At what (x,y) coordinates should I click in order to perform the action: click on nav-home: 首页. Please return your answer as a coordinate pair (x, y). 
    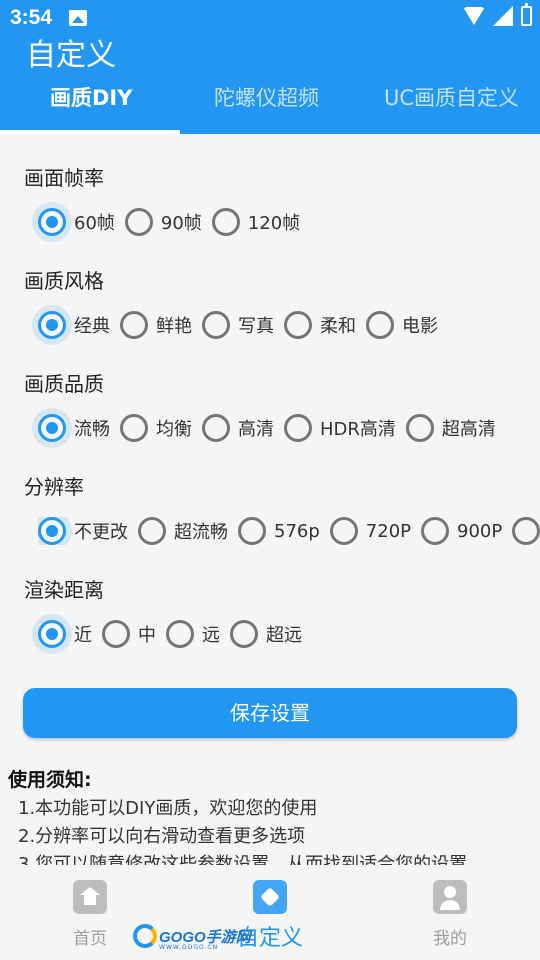
    Looking at the image, I should click on (90, 907).